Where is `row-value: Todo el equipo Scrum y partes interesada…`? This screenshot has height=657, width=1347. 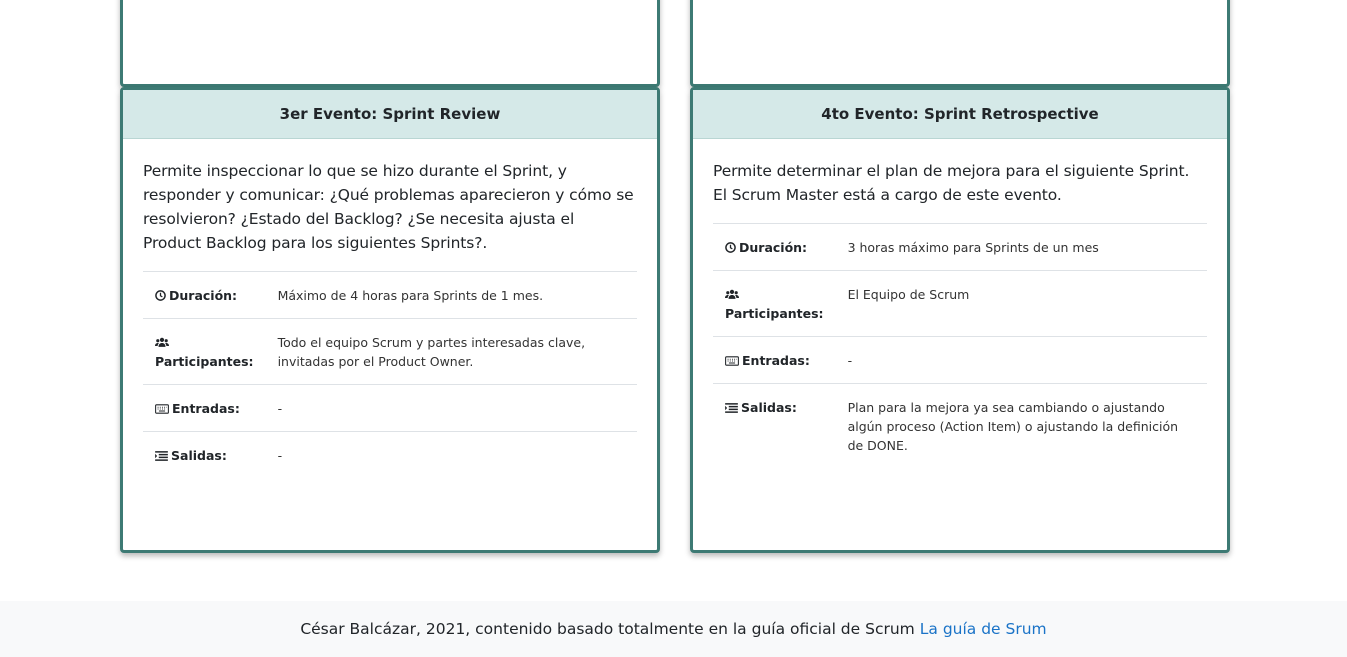 row-value: Todo el equipo Scrum y partes interesada… is located at coordinates (431, 352).